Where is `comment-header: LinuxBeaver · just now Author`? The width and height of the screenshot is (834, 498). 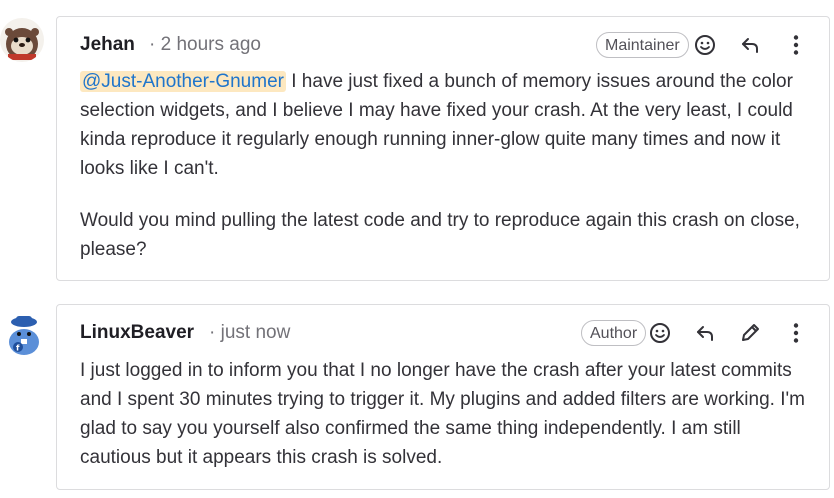
comment-header: LinuxBeaver · just now Author is located at coordinates (454, 333).